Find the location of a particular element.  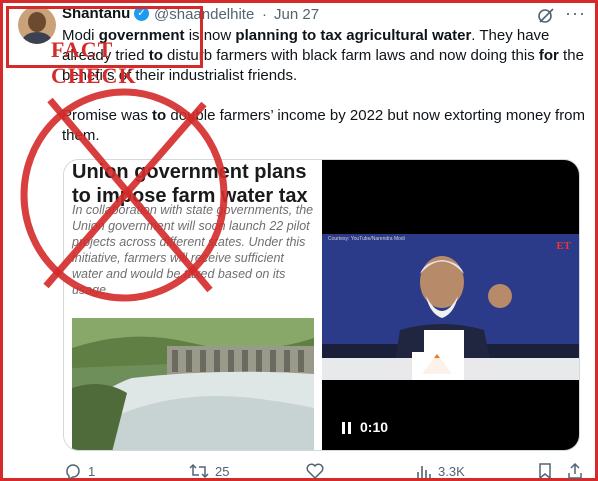

reply-count: 1 is located at coordinates (92, 471).